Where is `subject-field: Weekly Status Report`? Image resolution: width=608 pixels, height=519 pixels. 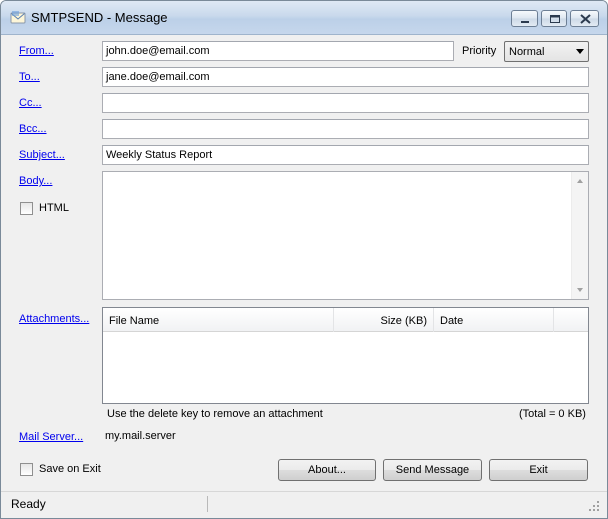
subject-field: Weekly Status Report is located at coordinates (345, 155).